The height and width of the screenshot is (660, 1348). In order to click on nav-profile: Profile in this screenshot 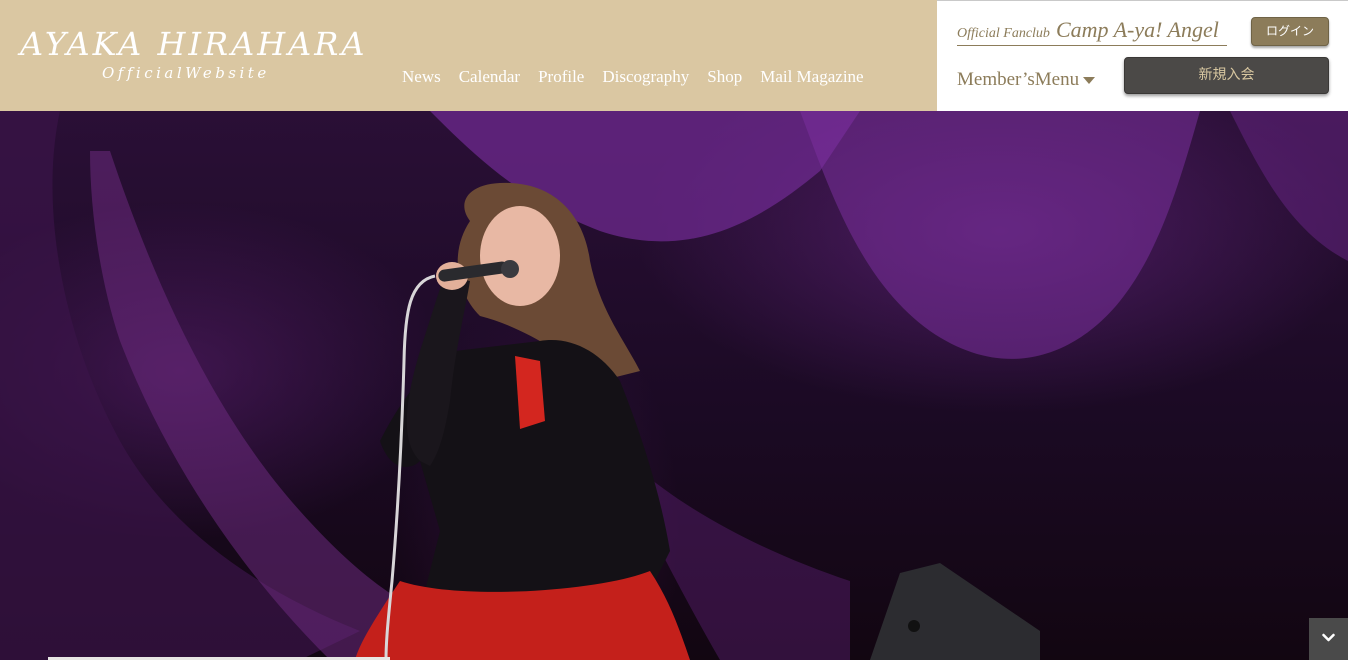, I will do `click(561, 77)`.